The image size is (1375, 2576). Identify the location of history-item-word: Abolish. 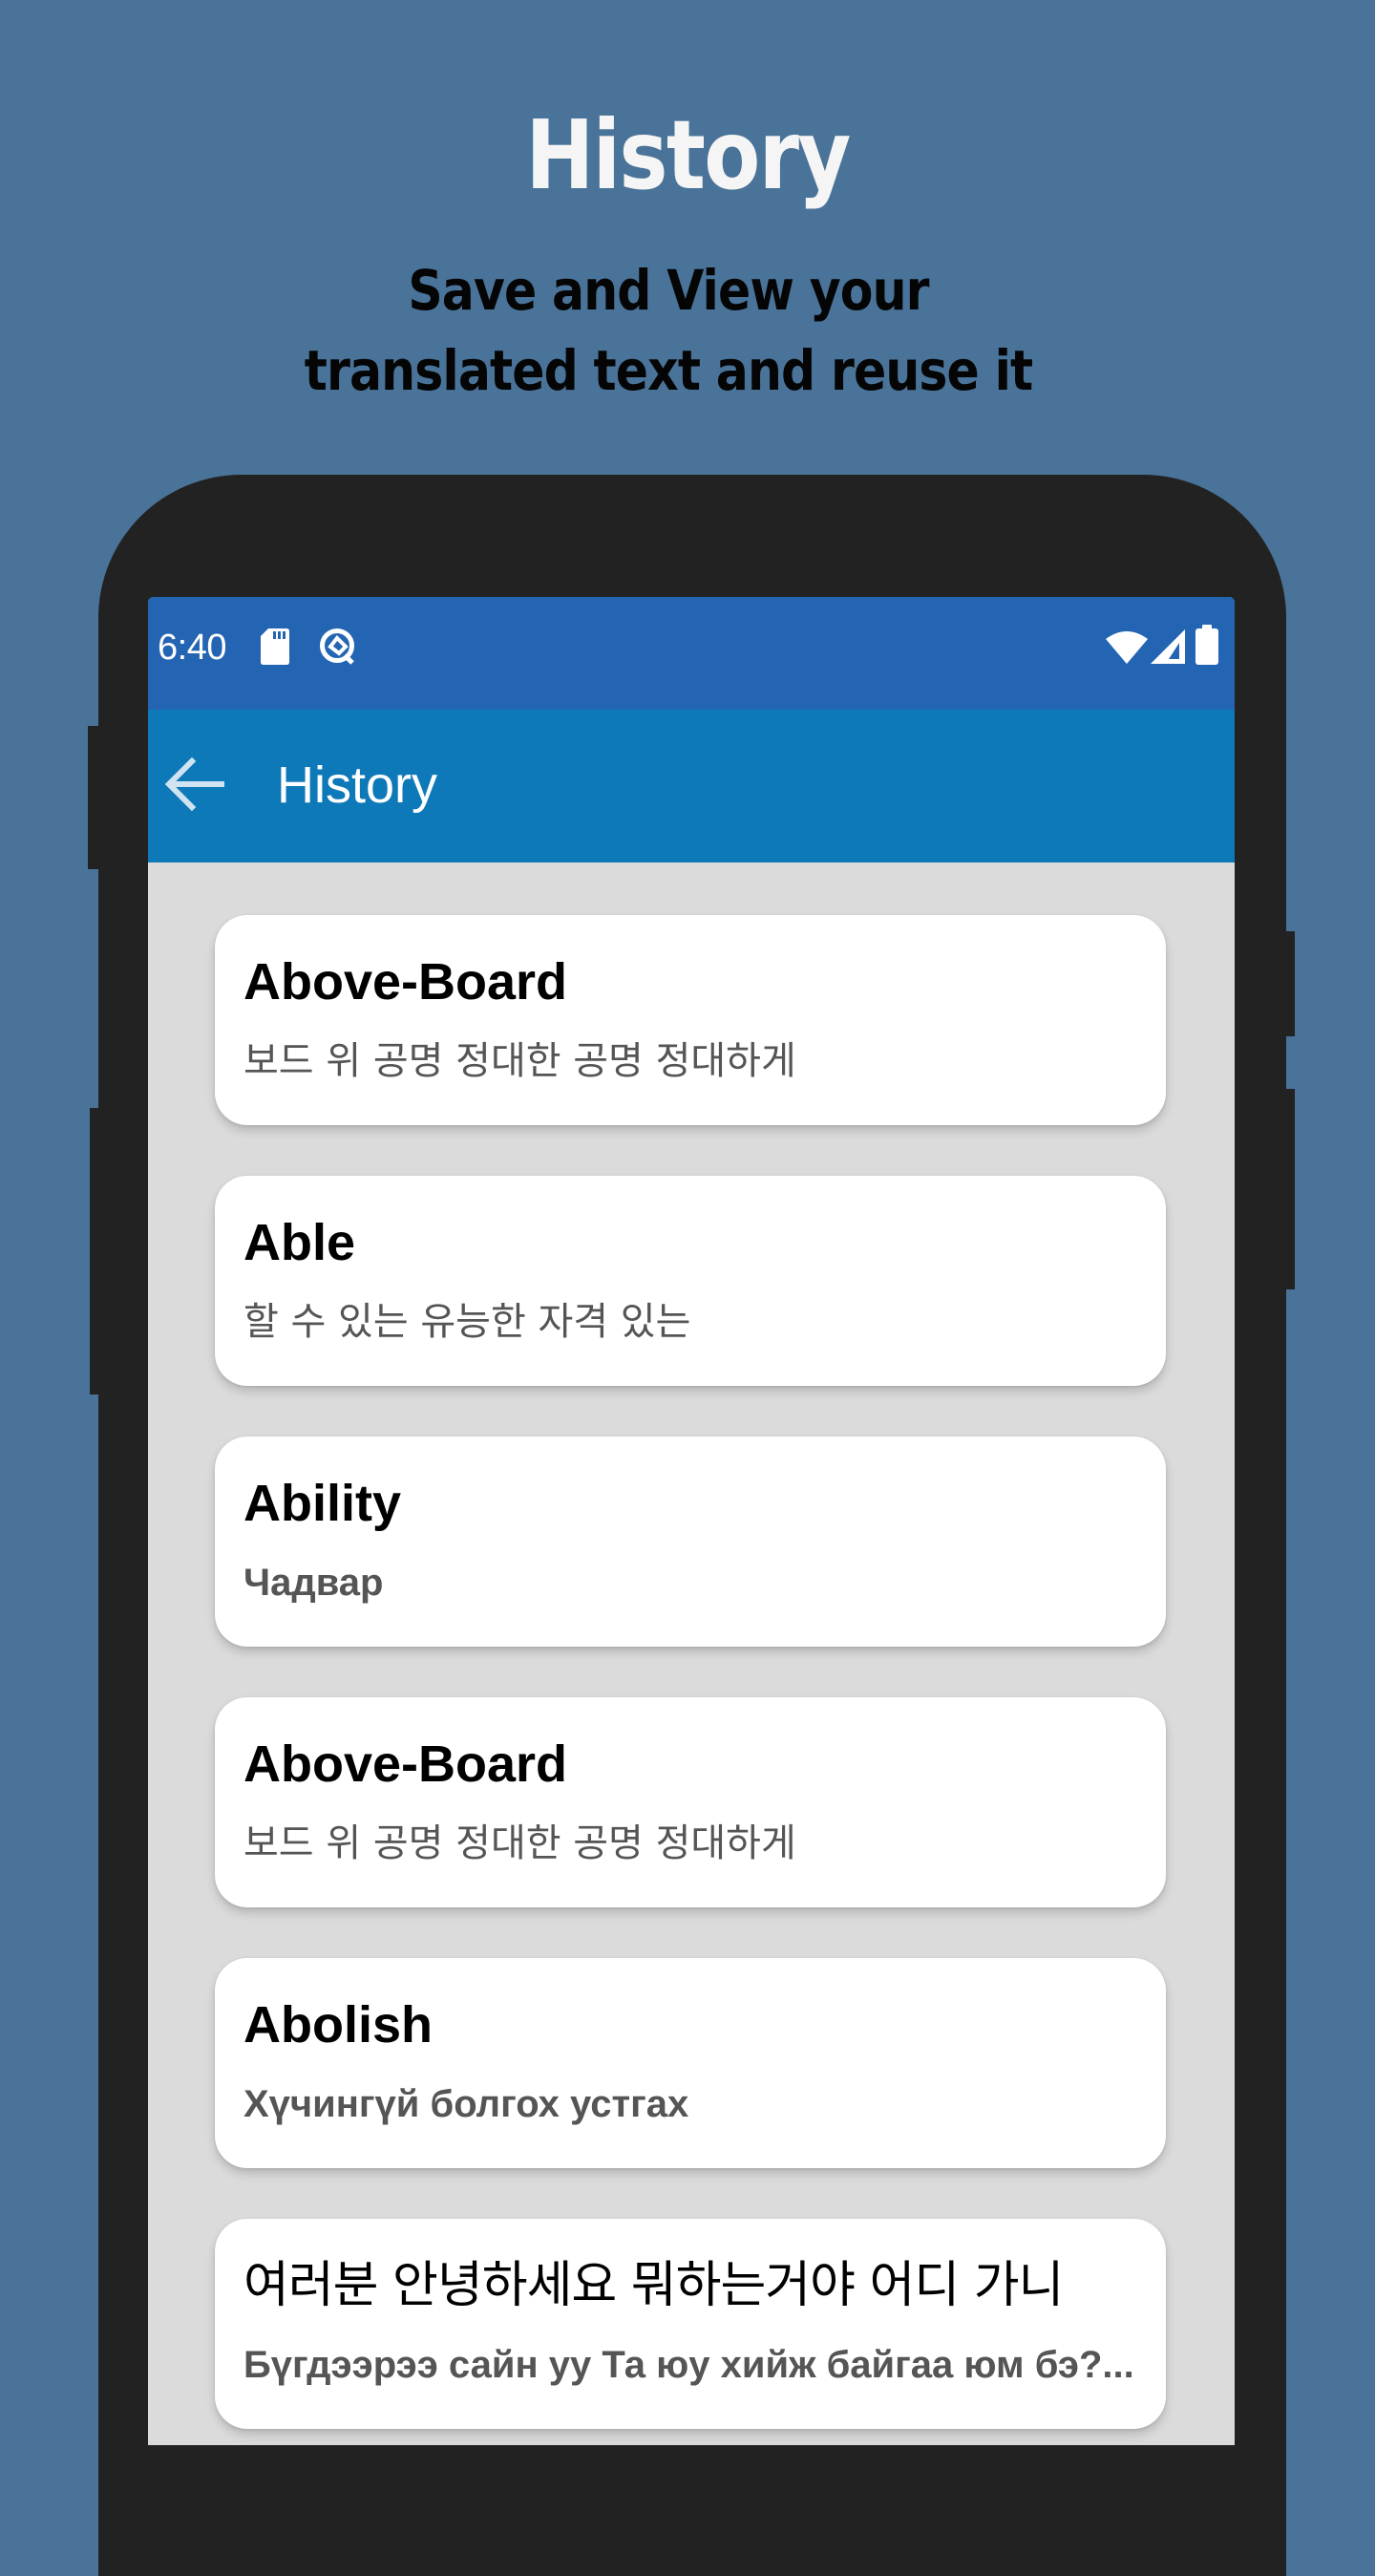
(338, 2025).